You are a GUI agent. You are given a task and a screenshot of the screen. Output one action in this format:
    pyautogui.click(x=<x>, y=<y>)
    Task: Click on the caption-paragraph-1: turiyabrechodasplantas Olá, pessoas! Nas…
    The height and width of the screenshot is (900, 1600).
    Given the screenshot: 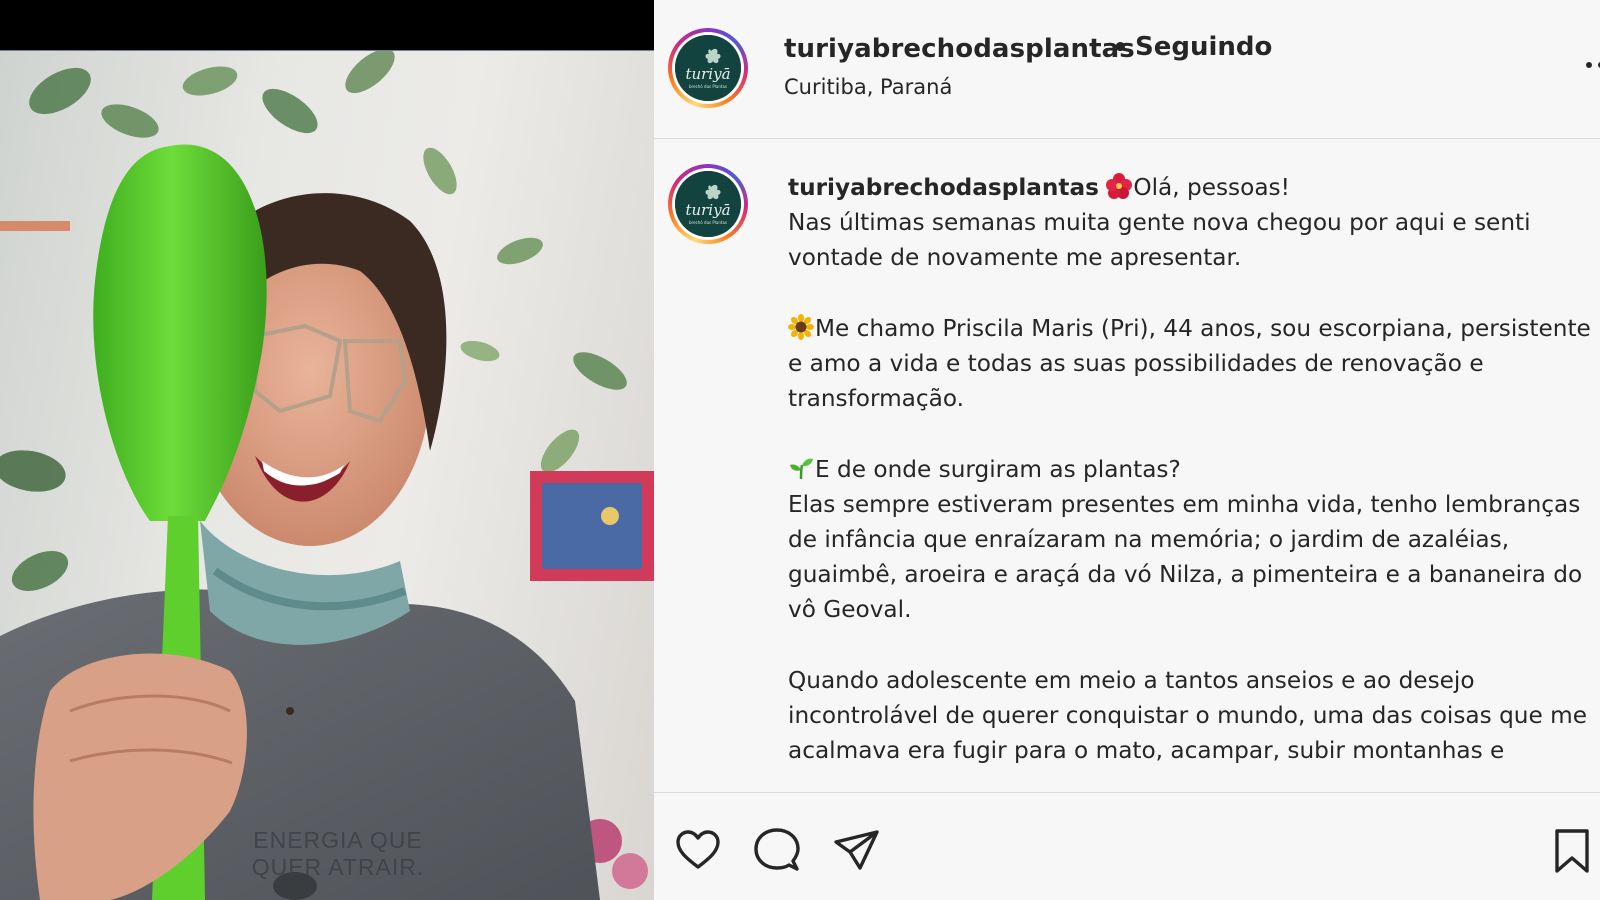 What is the action you would take?
    pyautogui.click(x=1191, y=223)
    